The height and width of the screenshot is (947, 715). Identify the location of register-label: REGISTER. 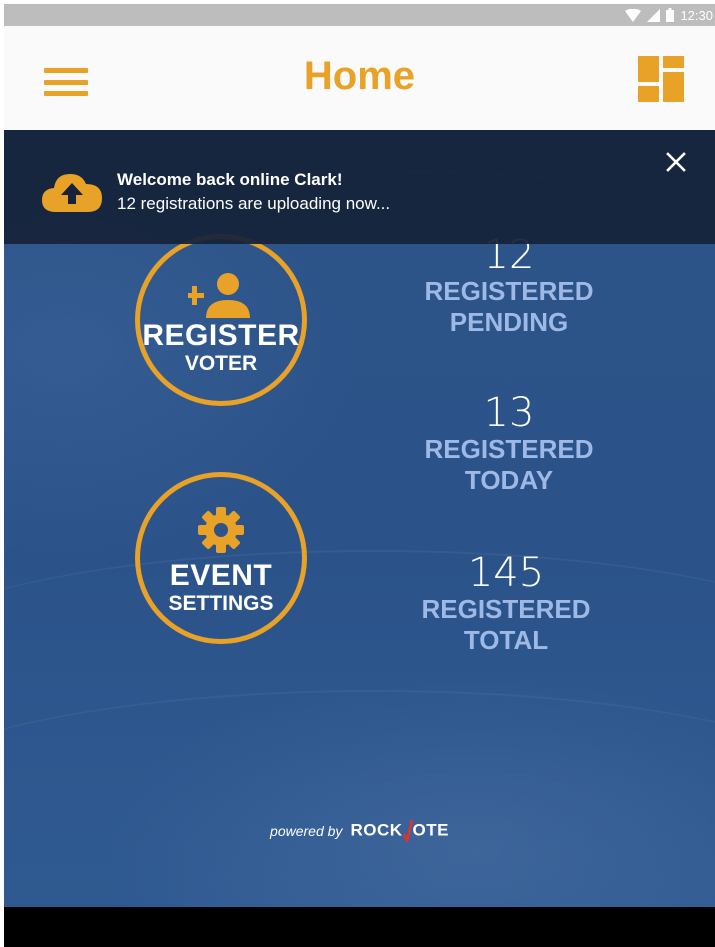
(221, 335).